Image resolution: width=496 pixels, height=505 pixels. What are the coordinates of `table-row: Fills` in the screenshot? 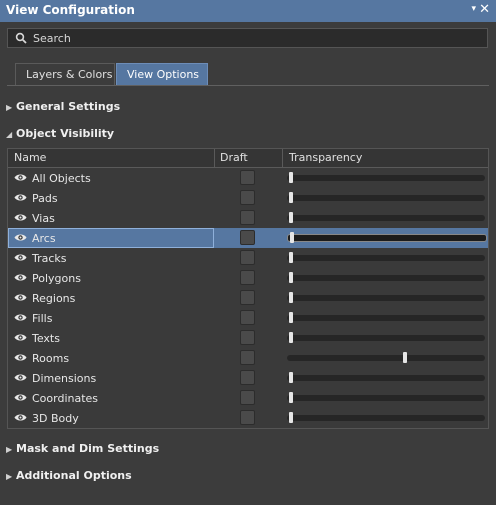 It's located at (248, 318).